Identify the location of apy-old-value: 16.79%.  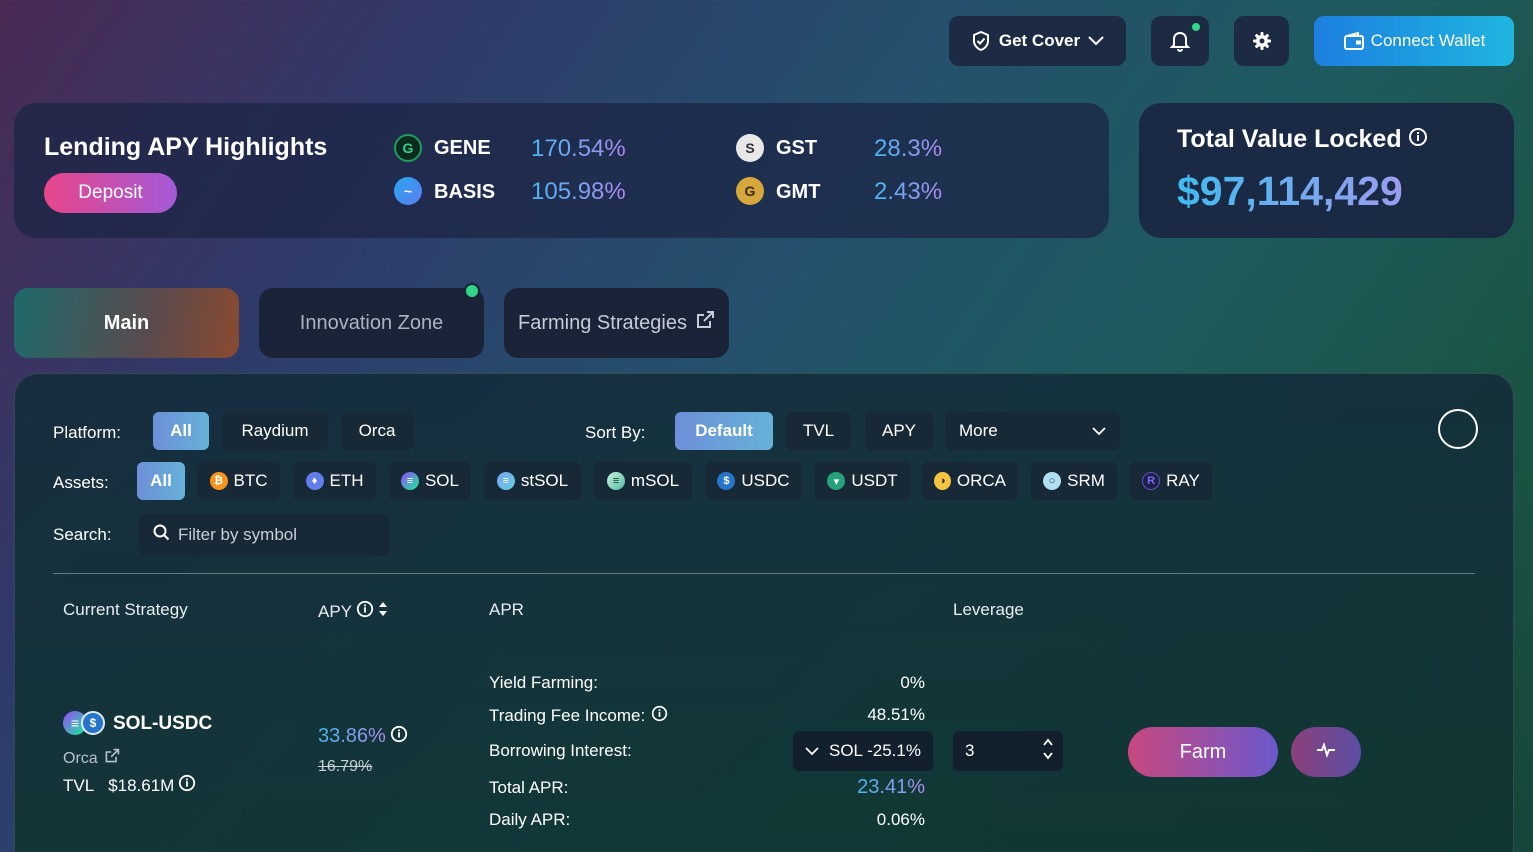
(345, 766).